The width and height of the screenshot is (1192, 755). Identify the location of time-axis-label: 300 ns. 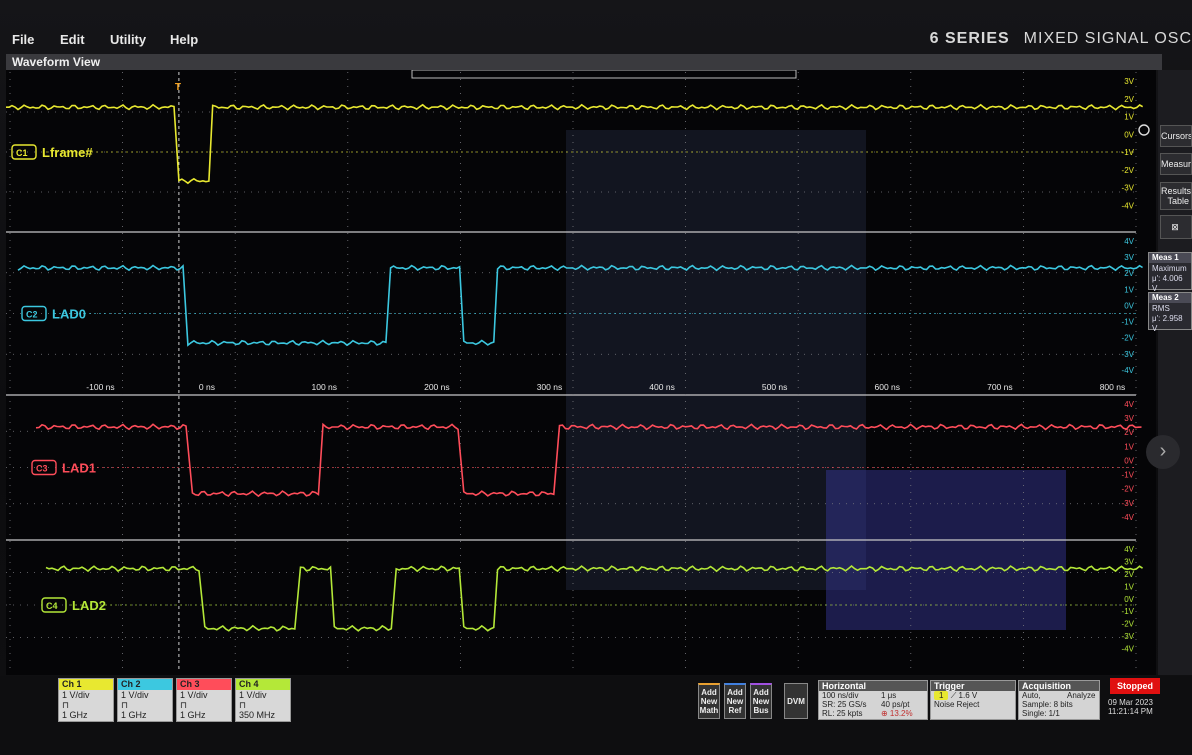
(550, 387).